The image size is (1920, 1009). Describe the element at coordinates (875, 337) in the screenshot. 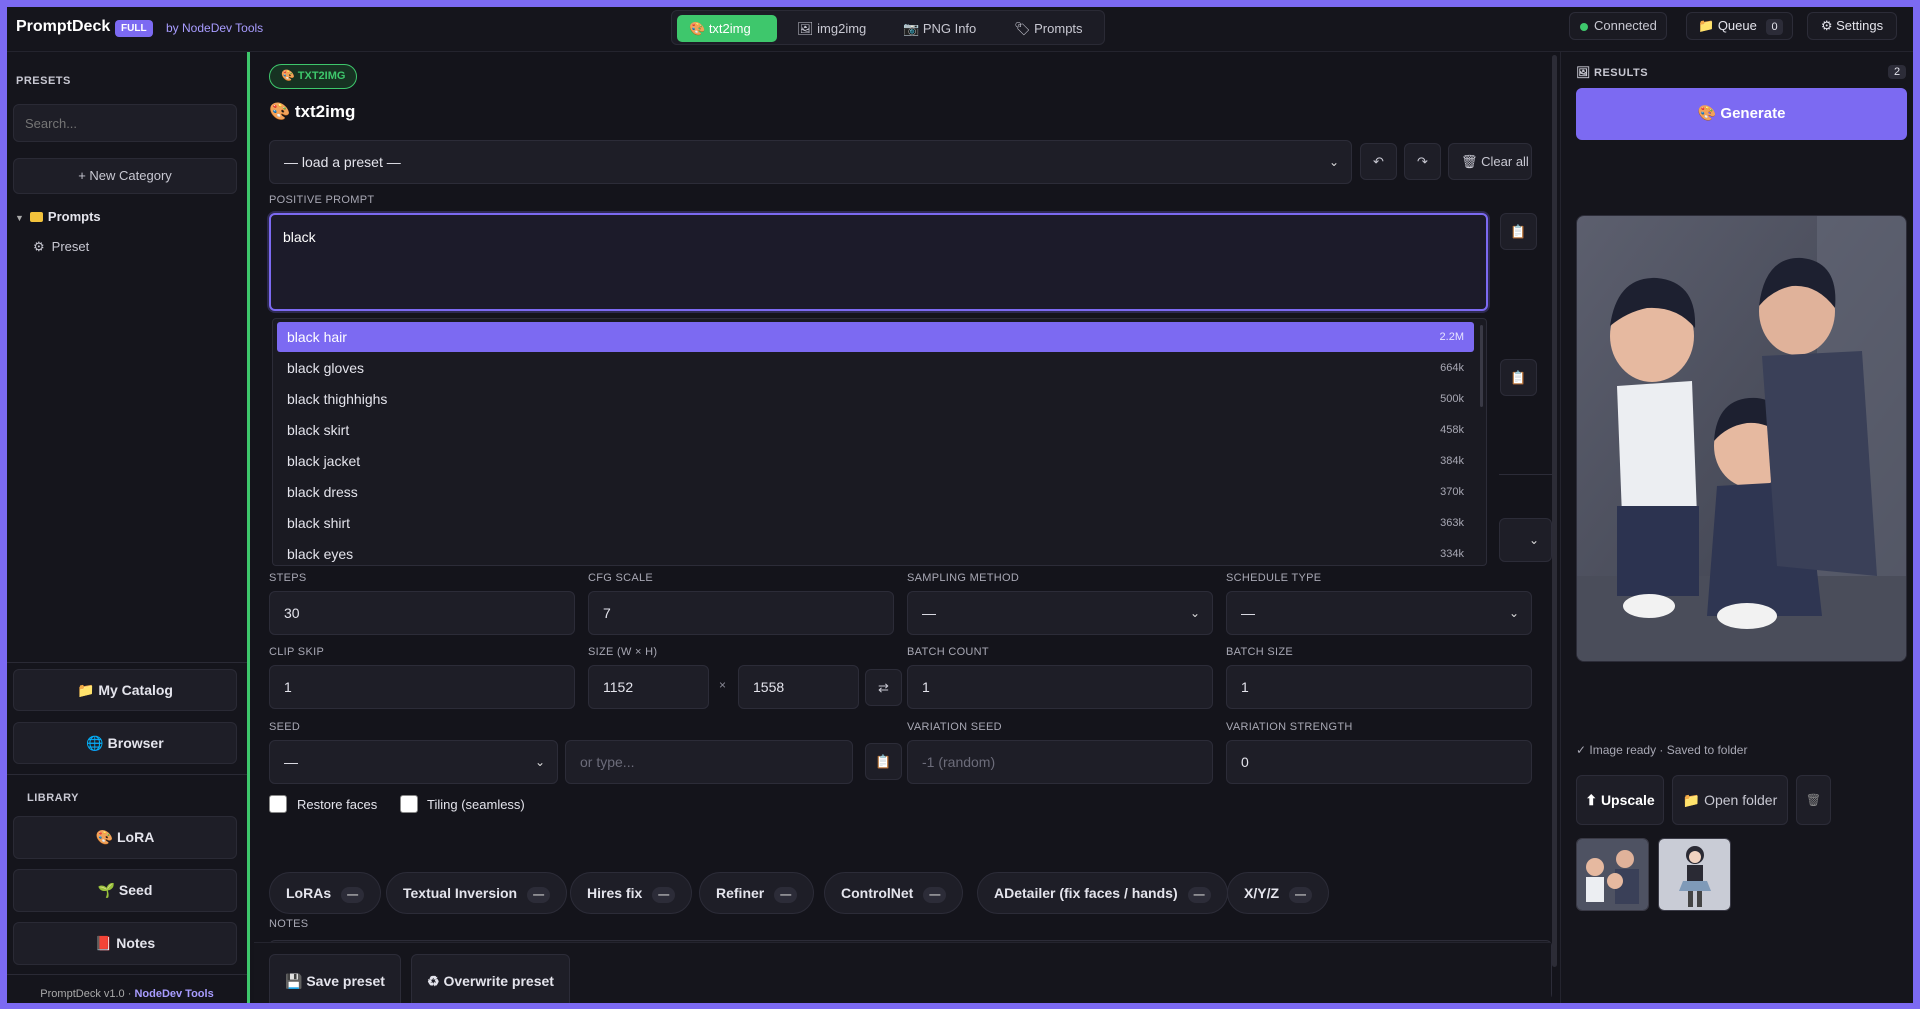

I see `autocomplete-item: black hair 2.2M` at that location.